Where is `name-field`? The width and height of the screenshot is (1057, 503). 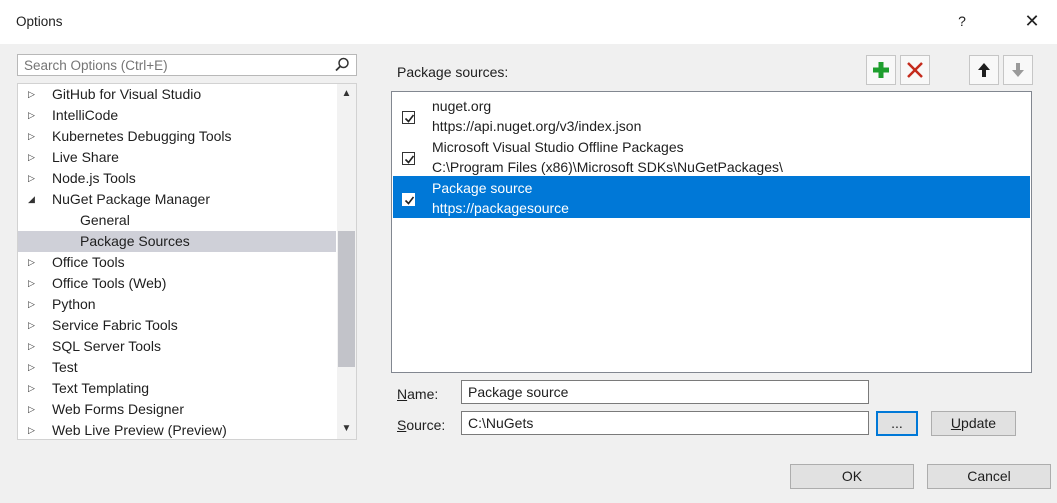 name-field is located at coordinates (666, 392).